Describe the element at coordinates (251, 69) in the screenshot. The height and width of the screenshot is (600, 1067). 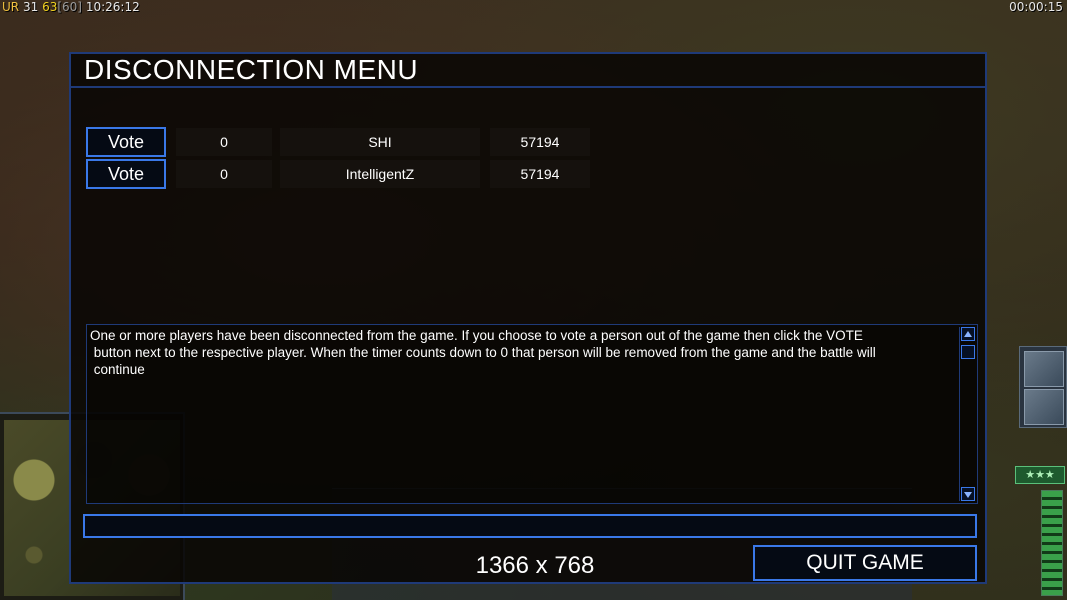
I see `dialog-title: DISCONNECTION MENU` at that location.